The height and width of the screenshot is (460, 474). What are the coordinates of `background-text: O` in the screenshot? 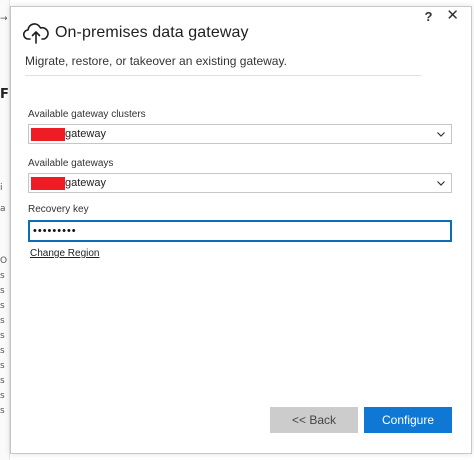 It's located at (4, 261).